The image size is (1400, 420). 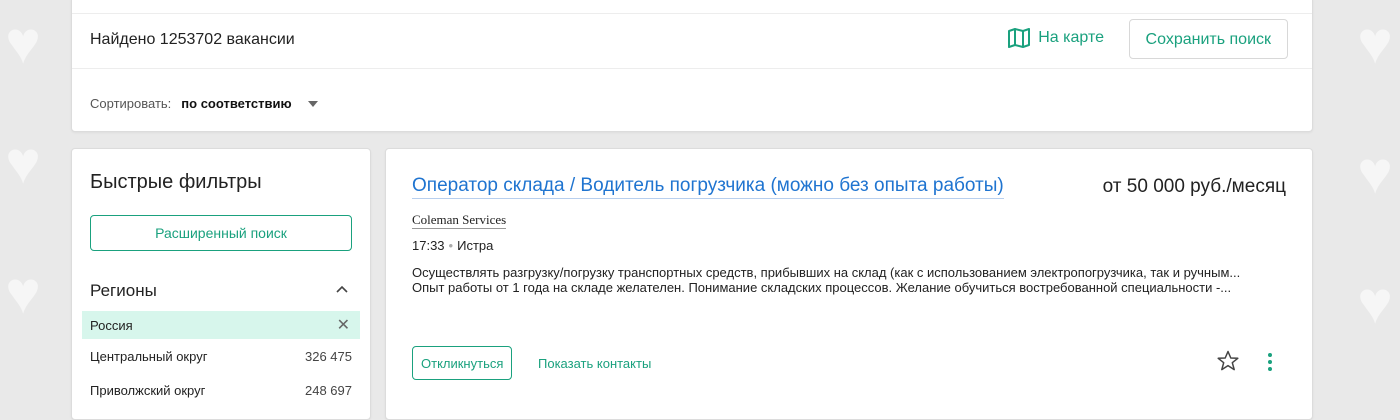 I want to click on regions-header: Регионы, so click(x=221, y=291).